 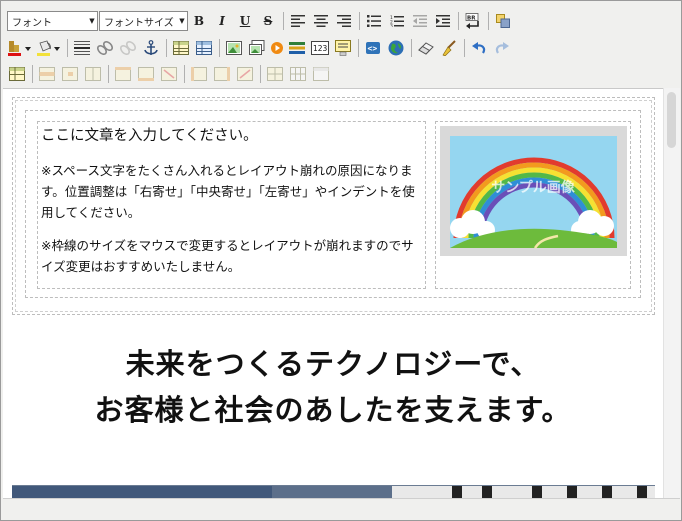 I want to click on strikethrough-button: S, so click(x=268, y=21).